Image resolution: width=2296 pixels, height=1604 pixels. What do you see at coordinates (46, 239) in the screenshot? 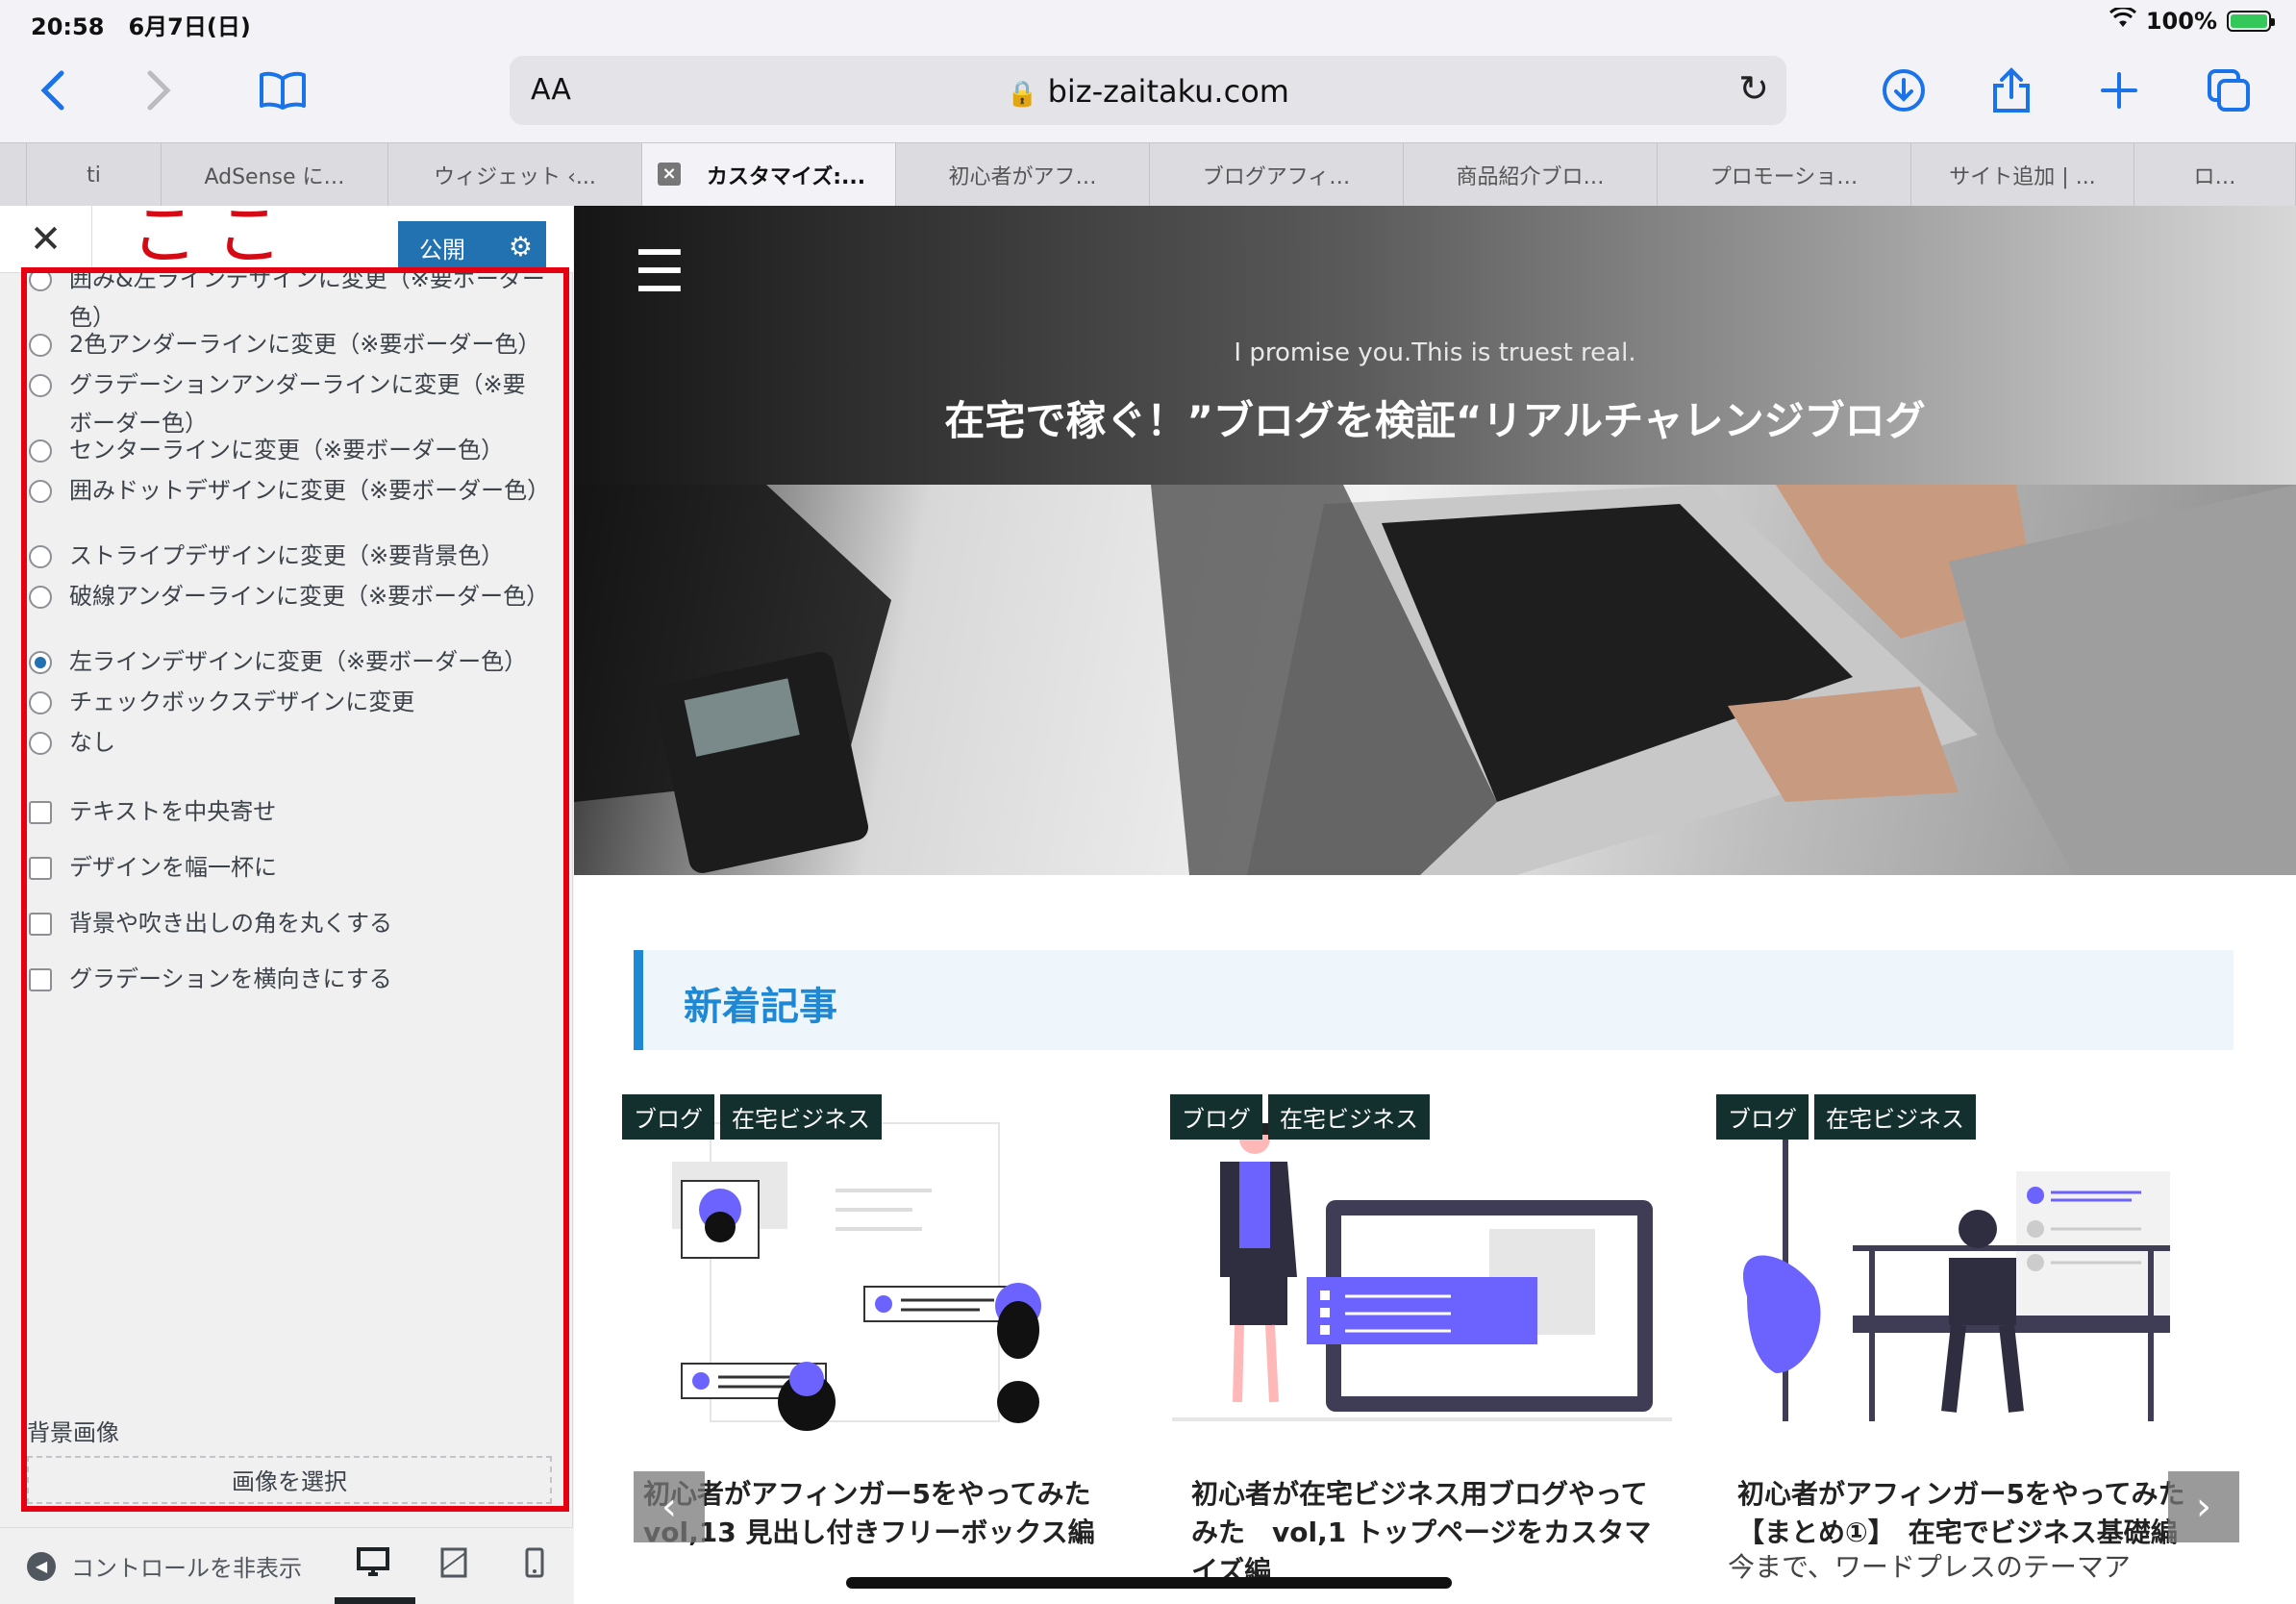
I see `close-icon: ✕` at bounding box center [46, 239].